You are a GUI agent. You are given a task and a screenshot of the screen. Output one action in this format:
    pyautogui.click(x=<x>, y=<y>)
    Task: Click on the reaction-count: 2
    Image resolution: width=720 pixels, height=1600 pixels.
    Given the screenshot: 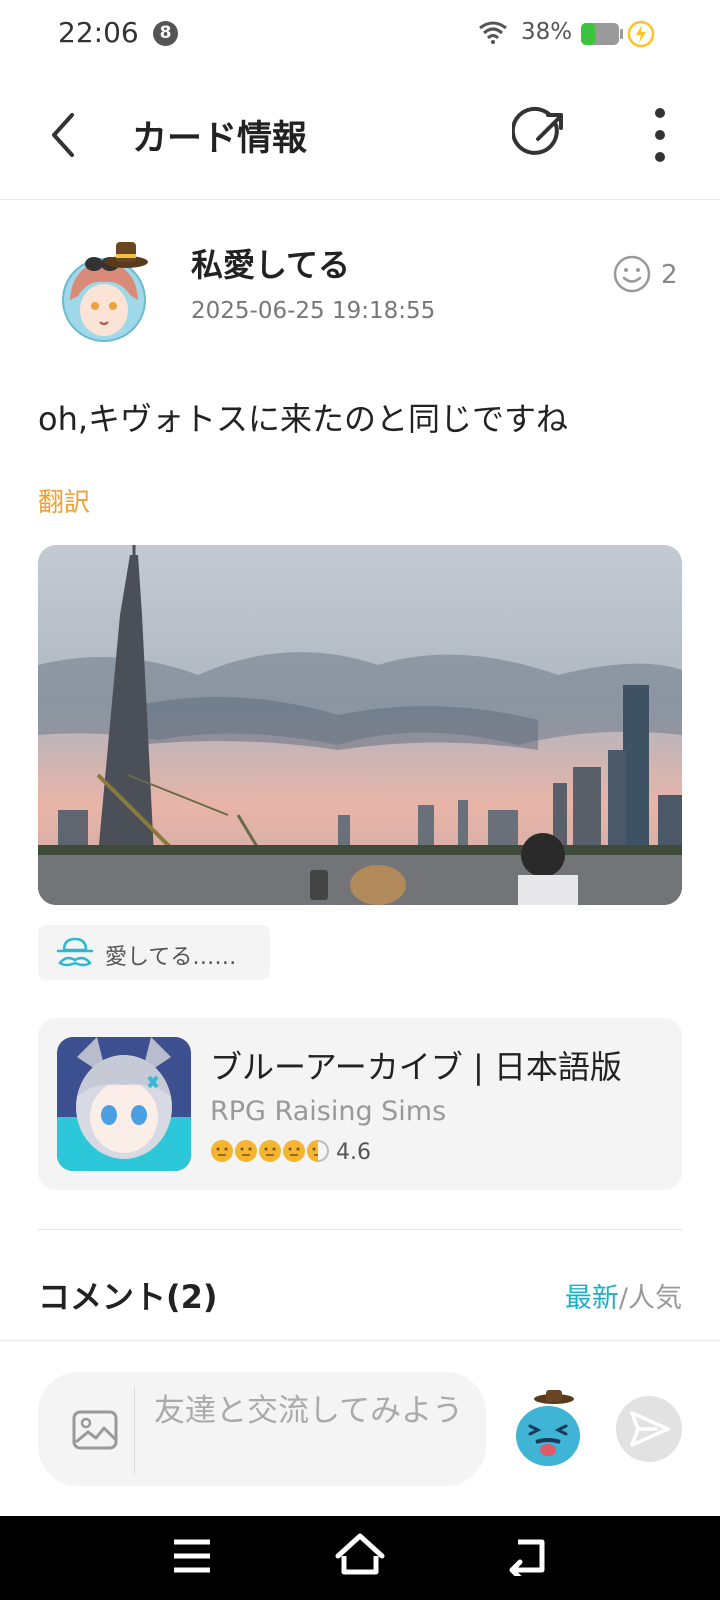 What is the action you would take?
    pyautogui.click(x=669, y=275)
    